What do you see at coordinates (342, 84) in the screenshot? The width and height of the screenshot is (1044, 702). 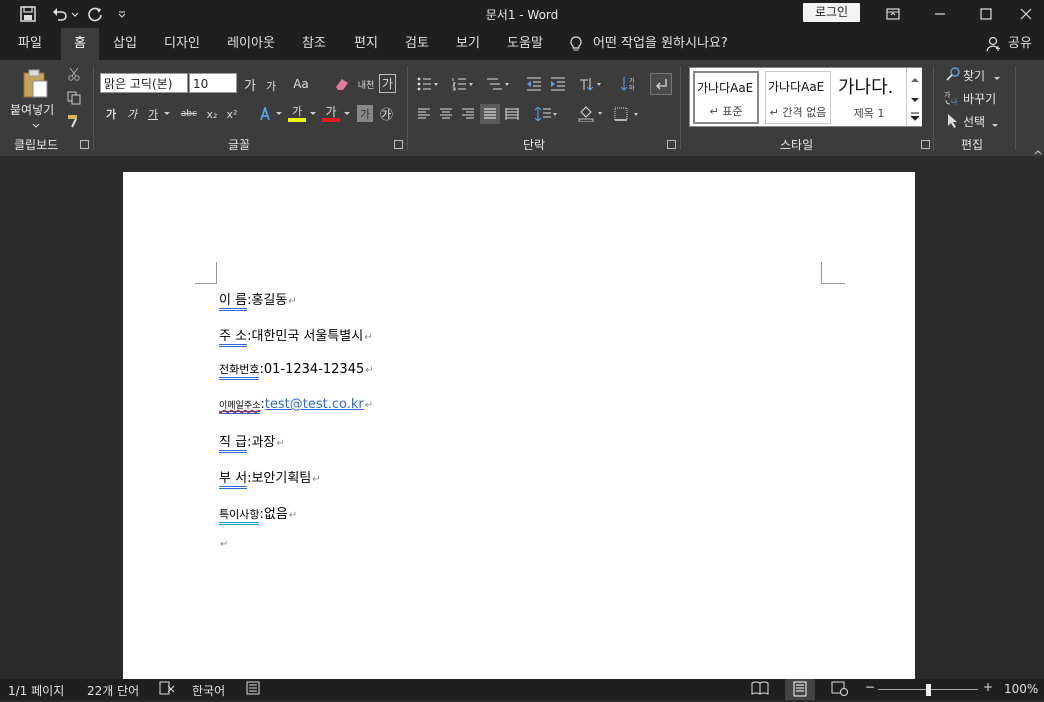 I see `clear-formatting-button` at bounding box center [342, 84].